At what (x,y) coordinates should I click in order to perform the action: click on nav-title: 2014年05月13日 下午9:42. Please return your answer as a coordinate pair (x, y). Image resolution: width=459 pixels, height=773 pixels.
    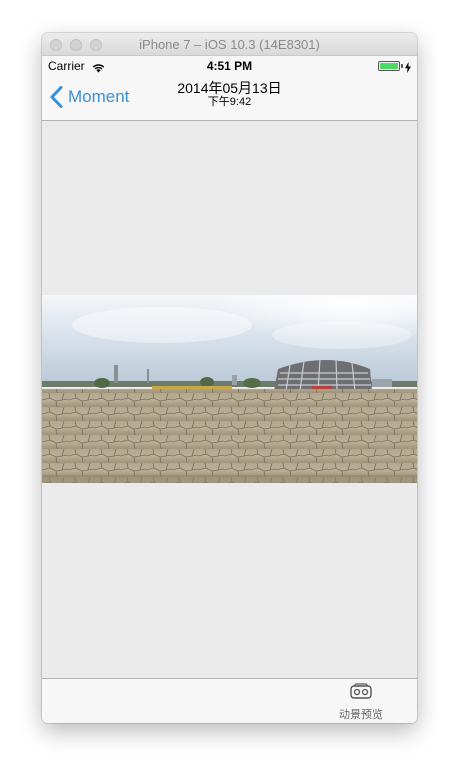
    Looking at the image, I should click on (229, 94).